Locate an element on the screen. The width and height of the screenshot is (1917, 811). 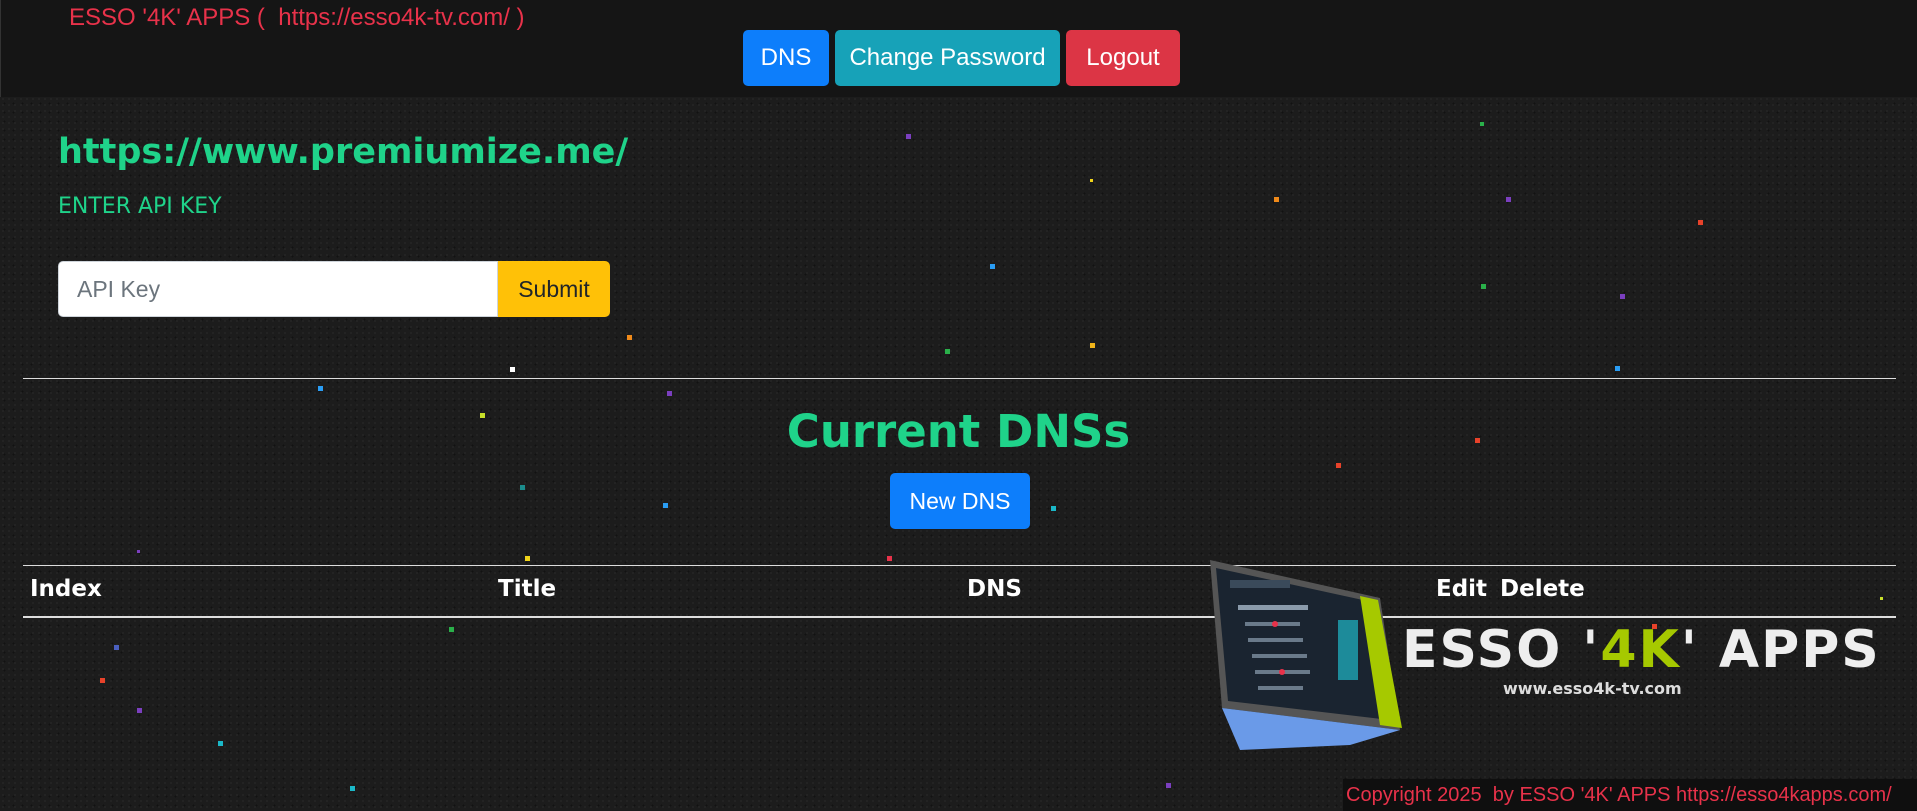
column-header-title: Title is located at coordinates (527, 589).